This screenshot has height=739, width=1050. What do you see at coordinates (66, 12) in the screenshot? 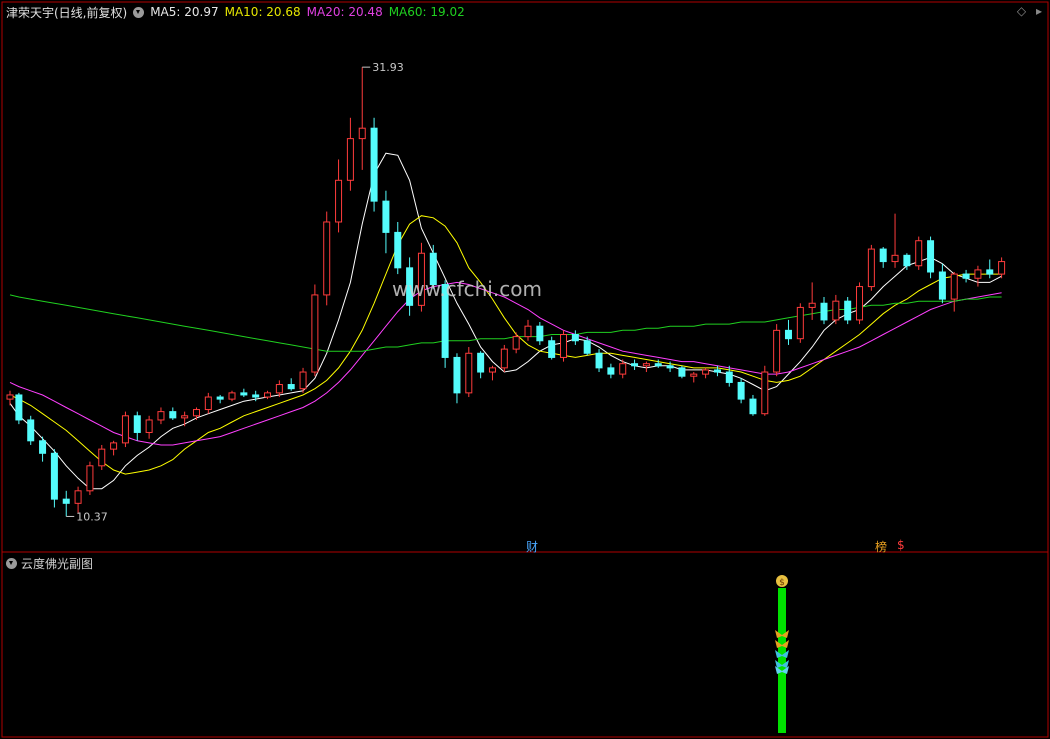
I see `stock-title: 津荣天宇(日线,前复权)` at bounding box center [66, 12].